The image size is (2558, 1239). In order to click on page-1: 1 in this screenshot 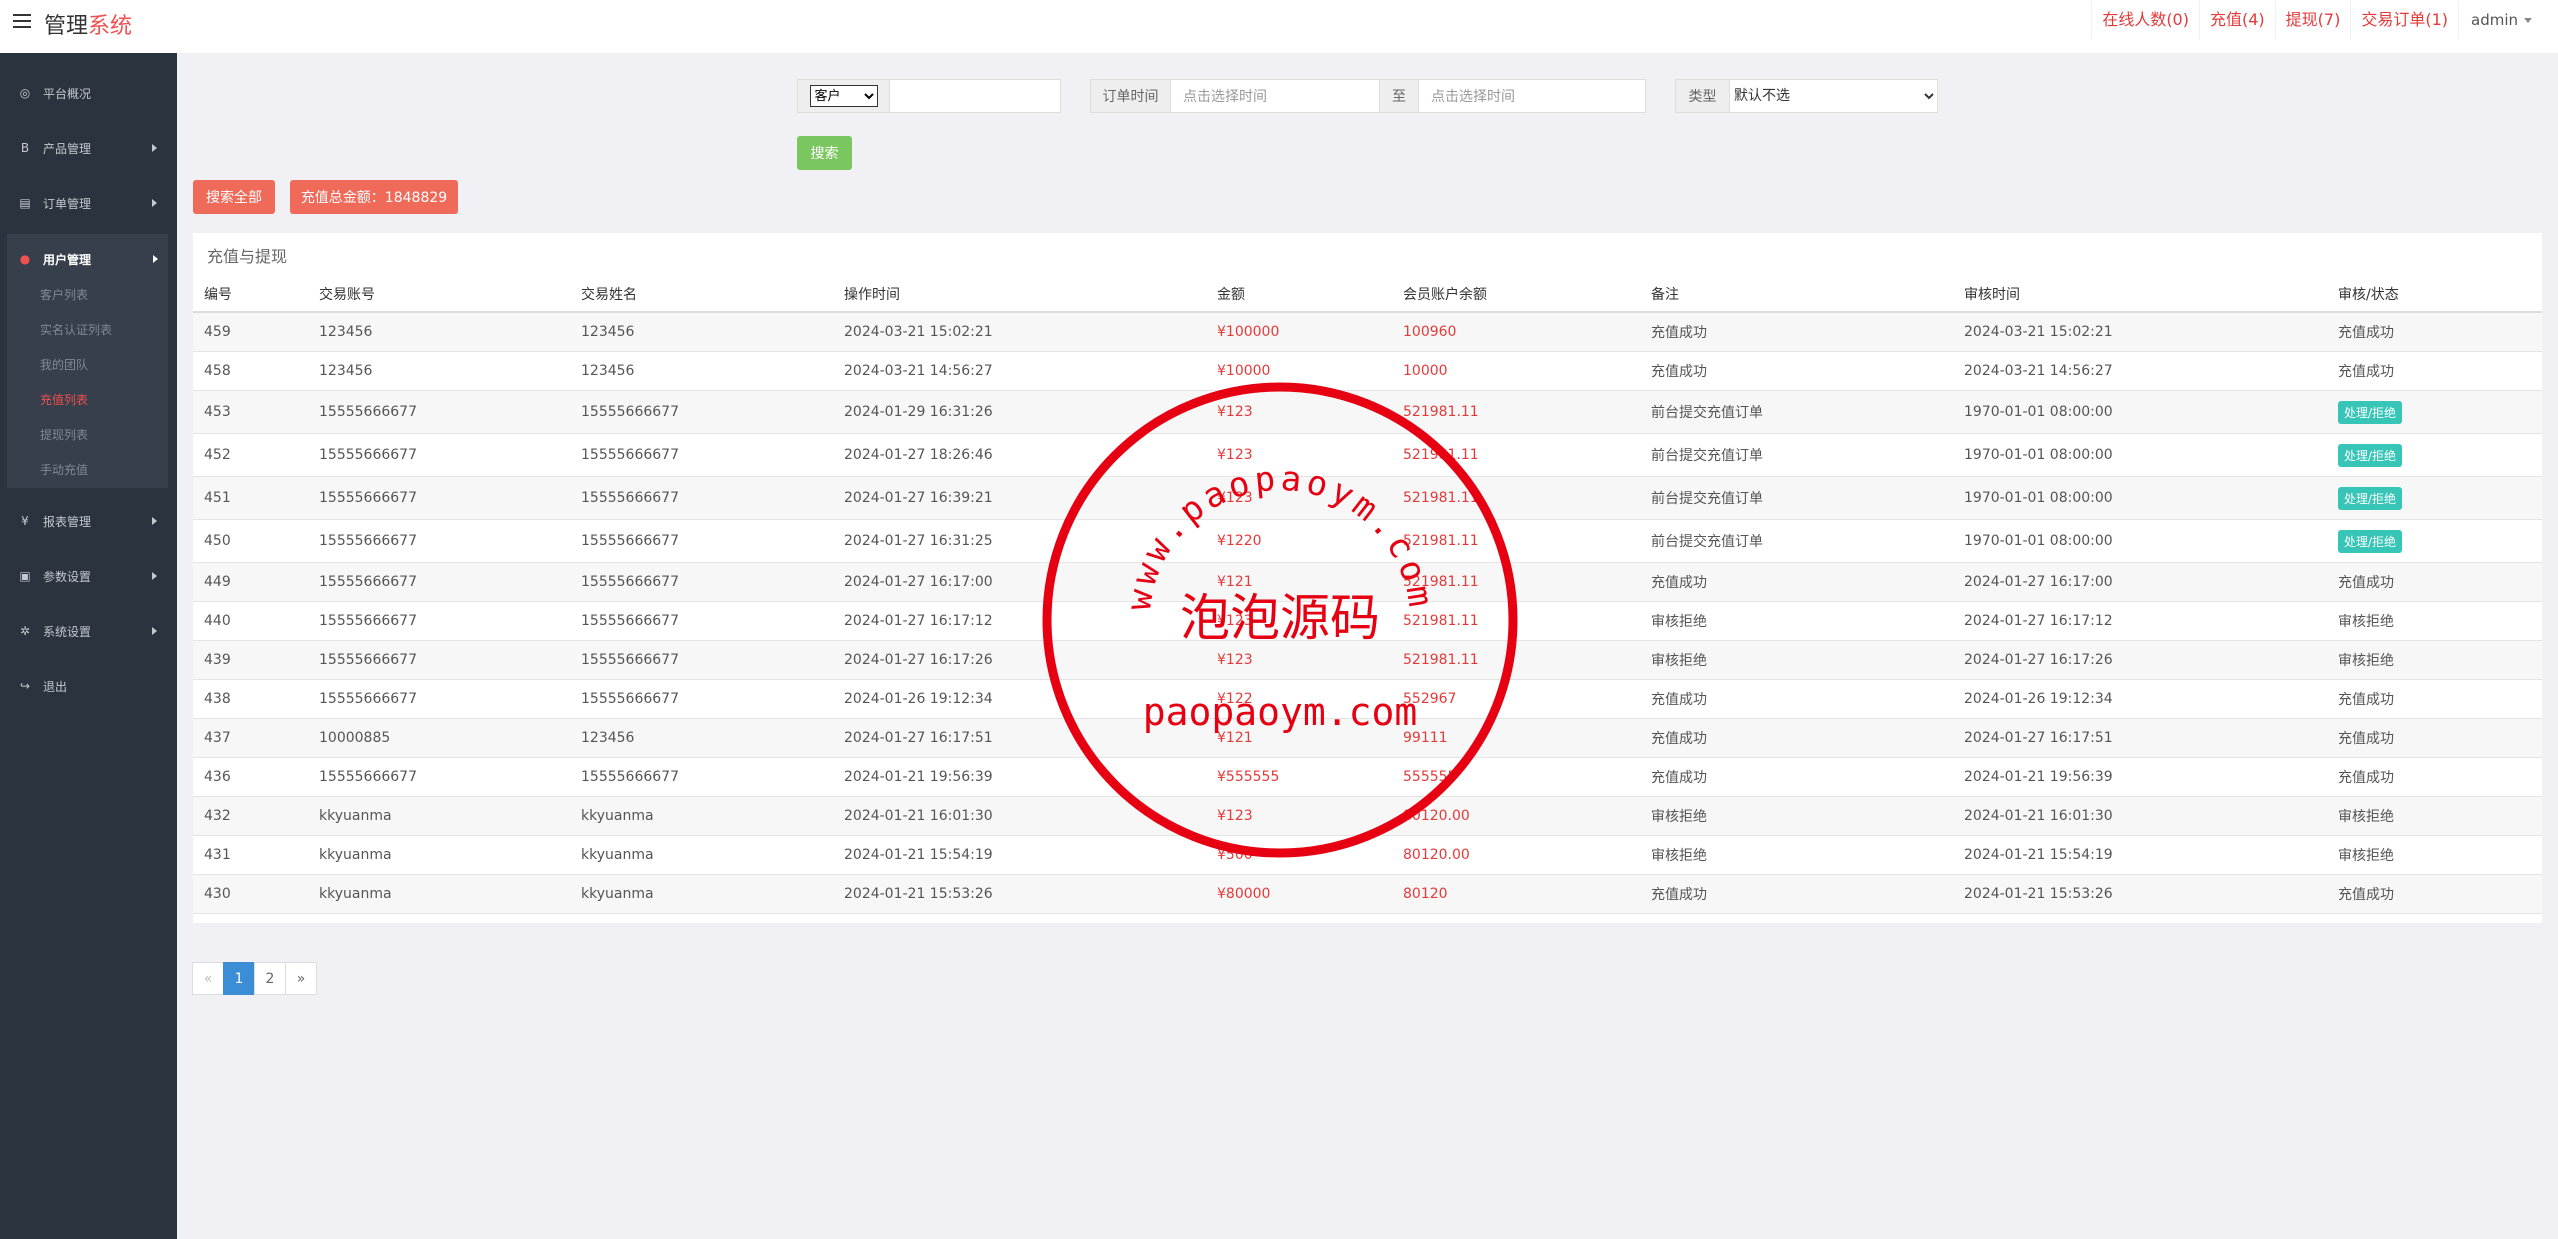, I will do `click(239, 978)`.